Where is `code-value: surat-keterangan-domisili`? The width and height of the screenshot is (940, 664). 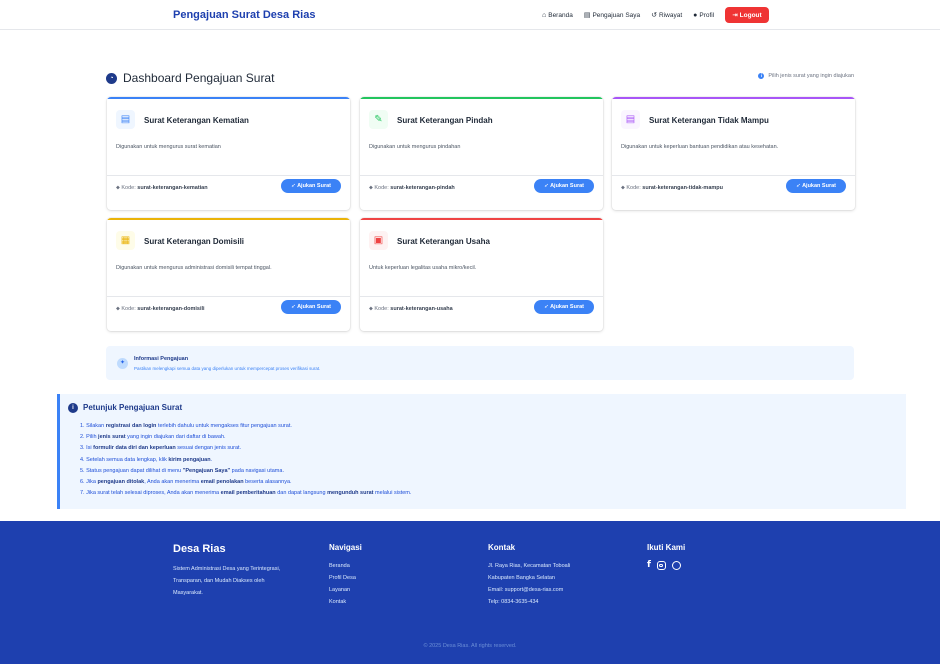 code-value: surat-keterangan-domisili is located at coordinates (171, 309).